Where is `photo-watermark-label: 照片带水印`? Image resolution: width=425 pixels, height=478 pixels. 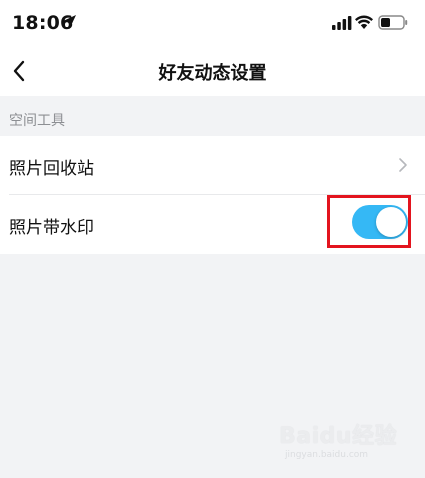
photo-watermark-label: 照片带水印 is located at coordinates (51, 228).